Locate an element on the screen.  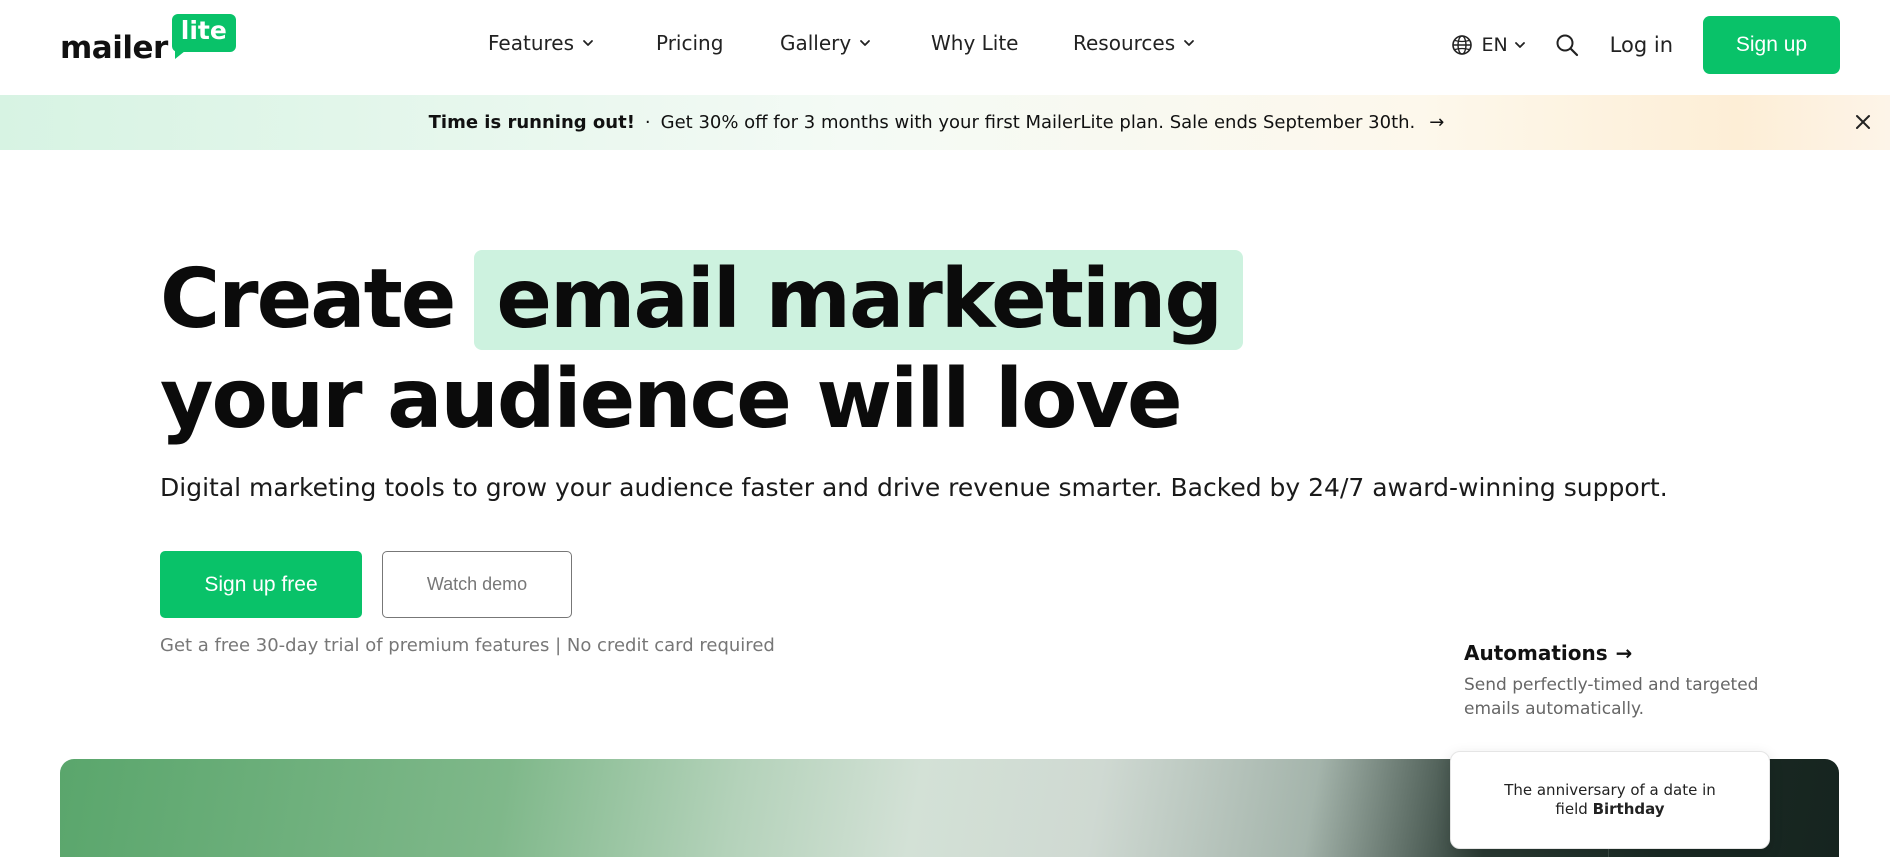
logo-word: mailer is located at coordinates (114, 48).